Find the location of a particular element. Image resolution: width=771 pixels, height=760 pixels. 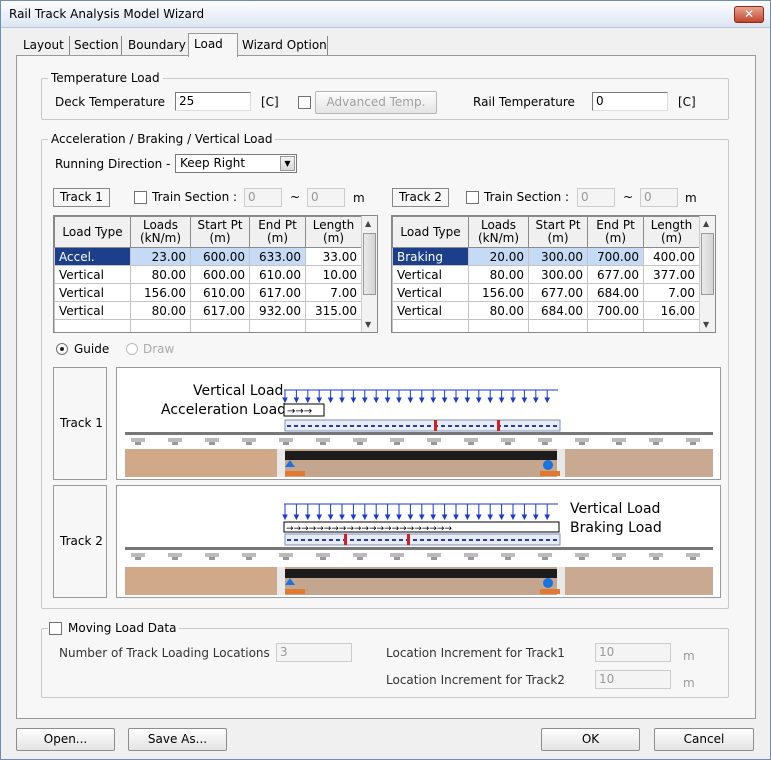

track1-section-from: 0 is located at coordinates (263, 197).